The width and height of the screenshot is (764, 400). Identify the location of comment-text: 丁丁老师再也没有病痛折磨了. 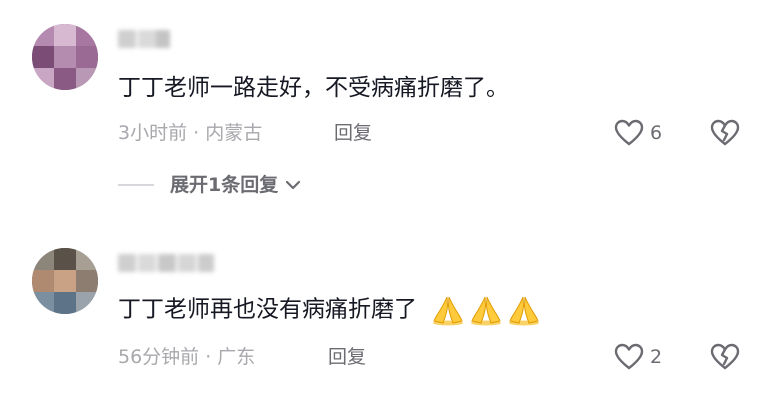
(331, 310).